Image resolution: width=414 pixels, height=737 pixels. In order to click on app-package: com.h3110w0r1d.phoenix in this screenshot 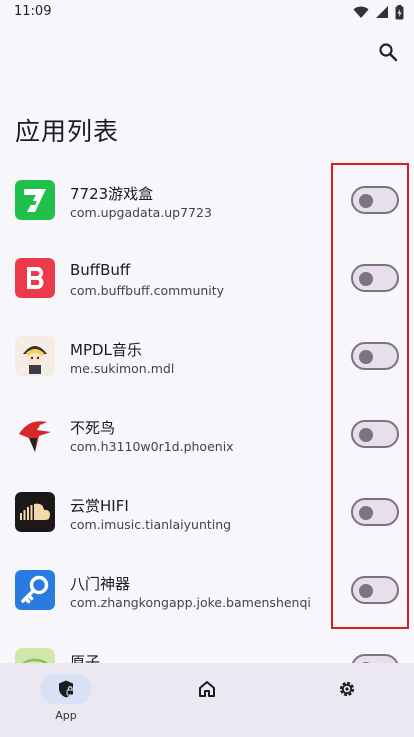, I will do `click(152, 446)`.